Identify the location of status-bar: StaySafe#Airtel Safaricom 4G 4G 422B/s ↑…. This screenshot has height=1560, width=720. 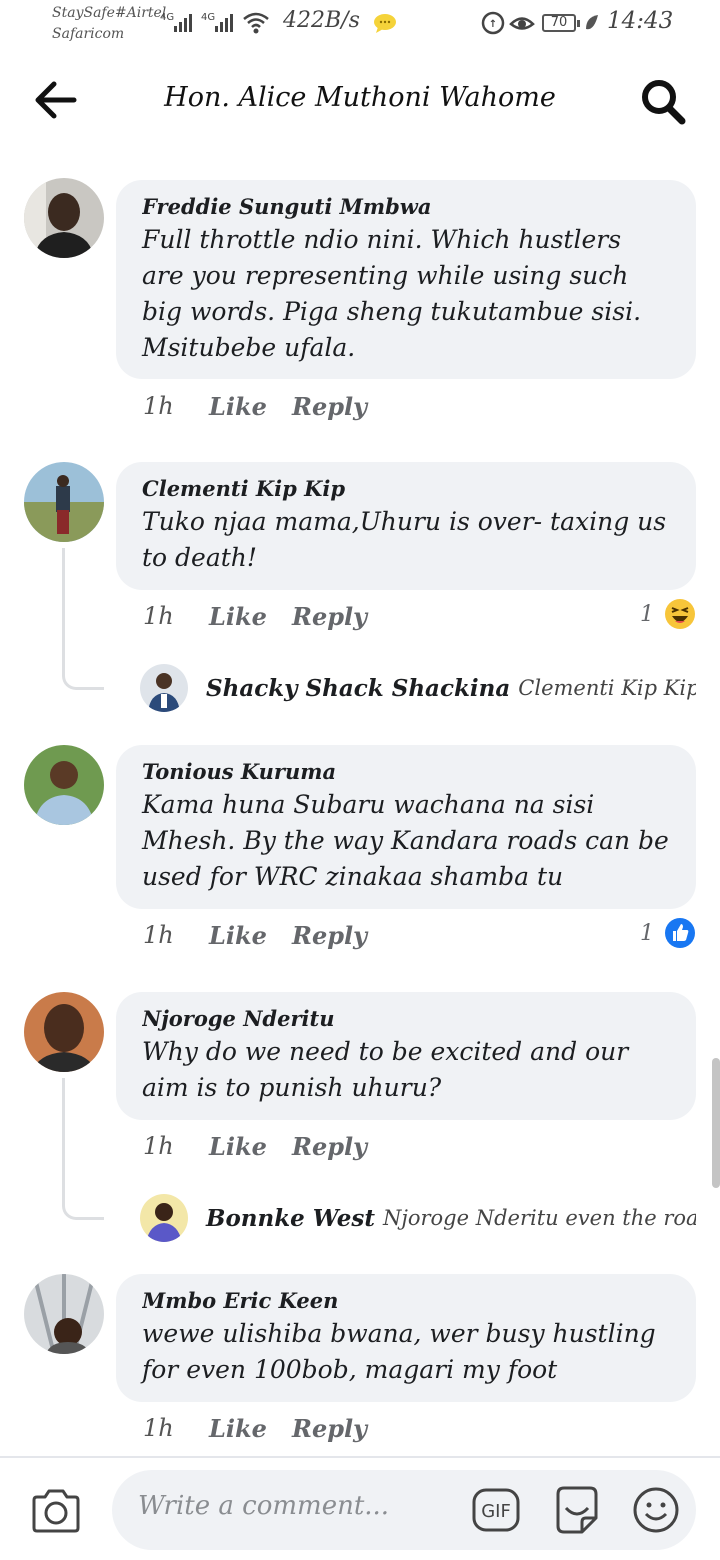
(360, 26).